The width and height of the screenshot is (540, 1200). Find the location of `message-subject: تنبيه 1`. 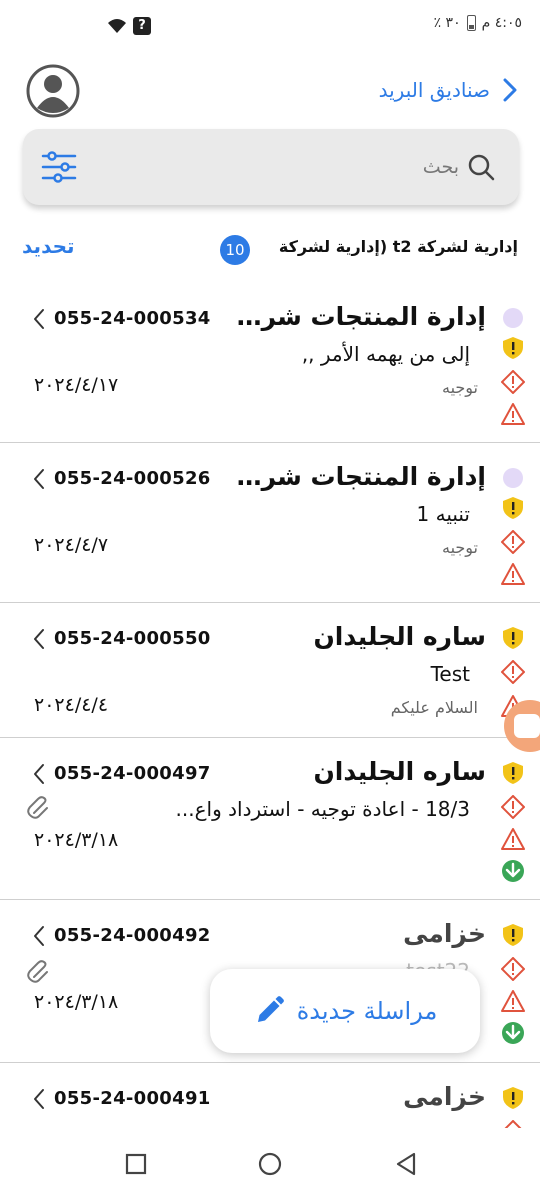

message-subject: تنبيه 1 is located at coordinates (443, 514).